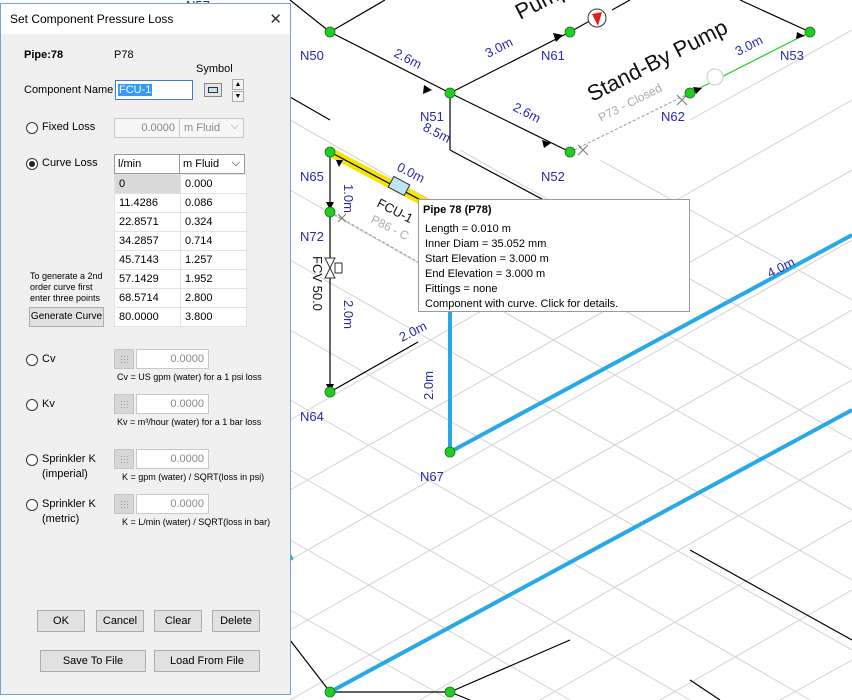 The height and width of the screenshot is (700, 852). I want to click on curve-flow-cell: 57.1429, so click(147, 279).